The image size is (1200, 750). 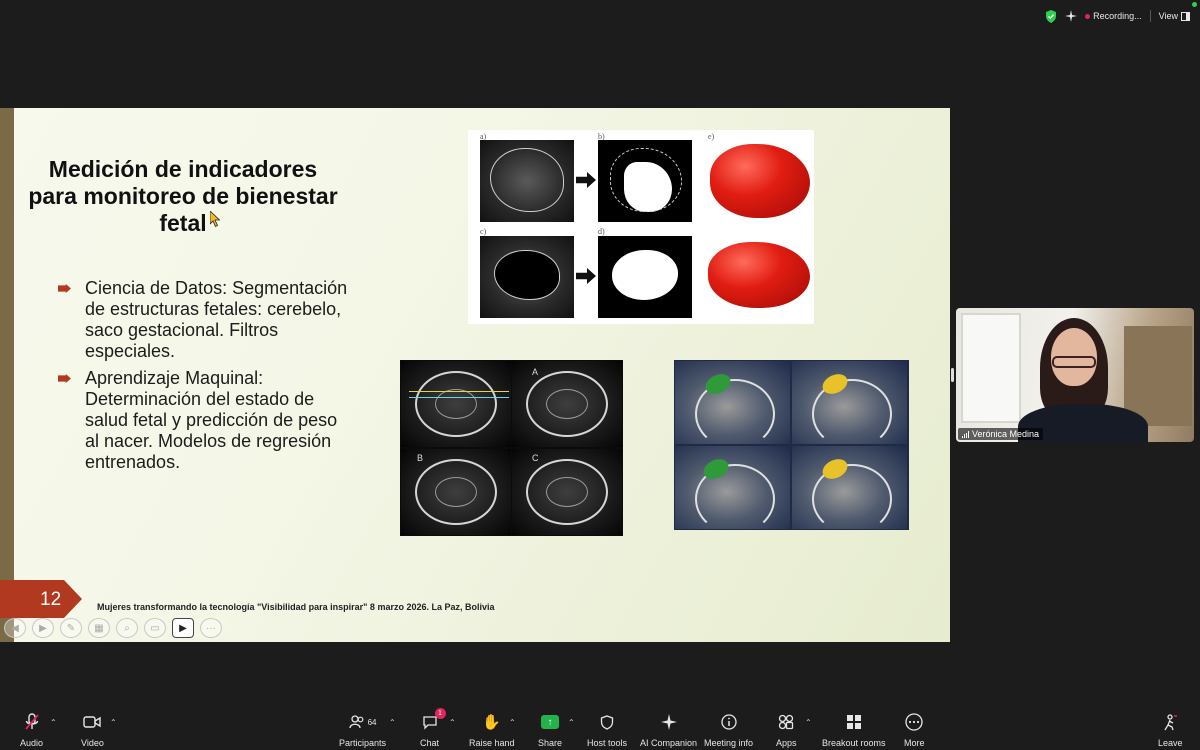 I want to click on share-options-chevron-icon: ⌃, so click(x=571, y=722).